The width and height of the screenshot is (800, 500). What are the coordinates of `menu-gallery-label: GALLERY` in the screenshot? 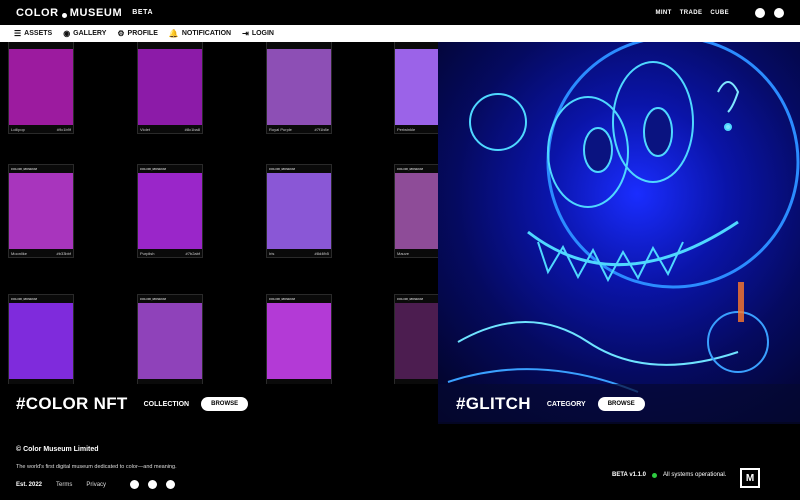 It's located at (90, 33).